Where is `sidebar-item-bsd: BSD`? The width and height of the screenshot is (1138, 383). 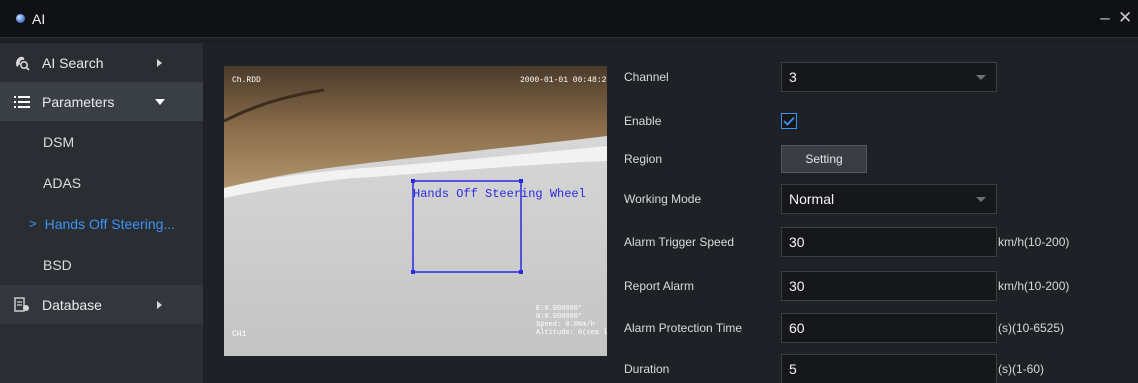 sidebar-item-bsd: BSD is located at coordinates (101, 264).